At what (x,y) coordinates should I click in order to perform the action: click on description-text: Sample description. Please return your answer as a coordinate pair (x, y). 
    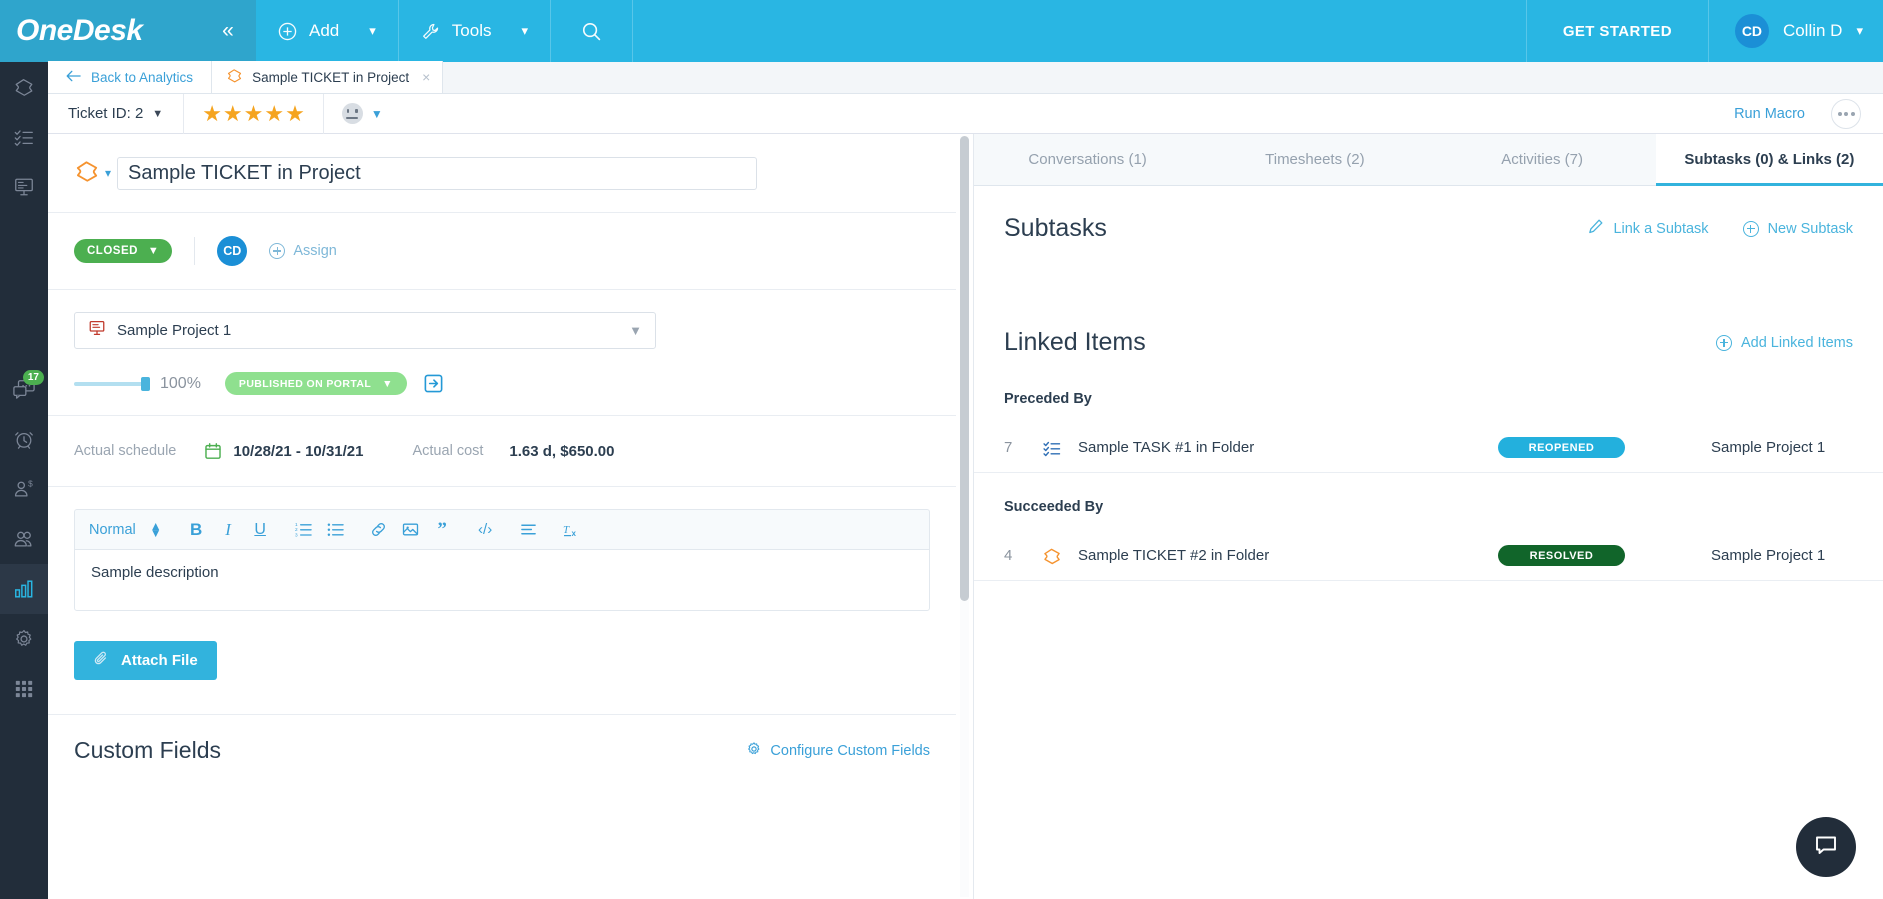
    Looking at the image, I should click on (502, 580).